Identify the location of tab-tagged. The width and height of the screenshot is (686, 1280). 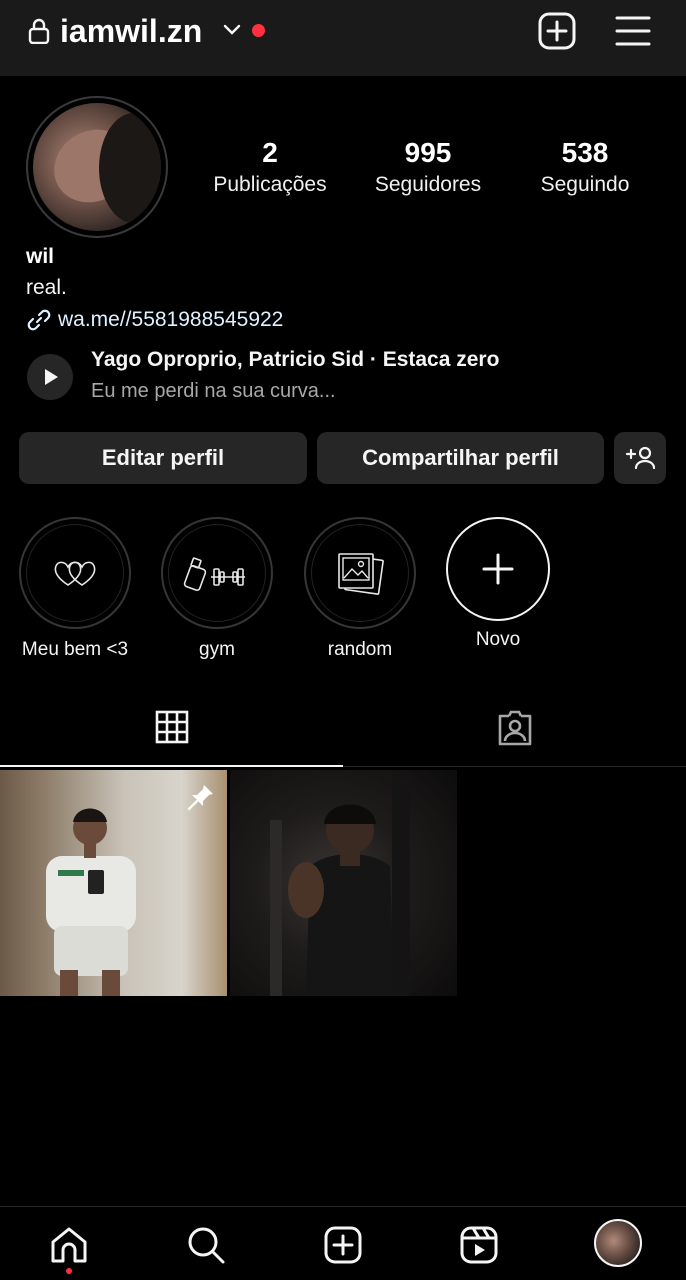
(514, 728).